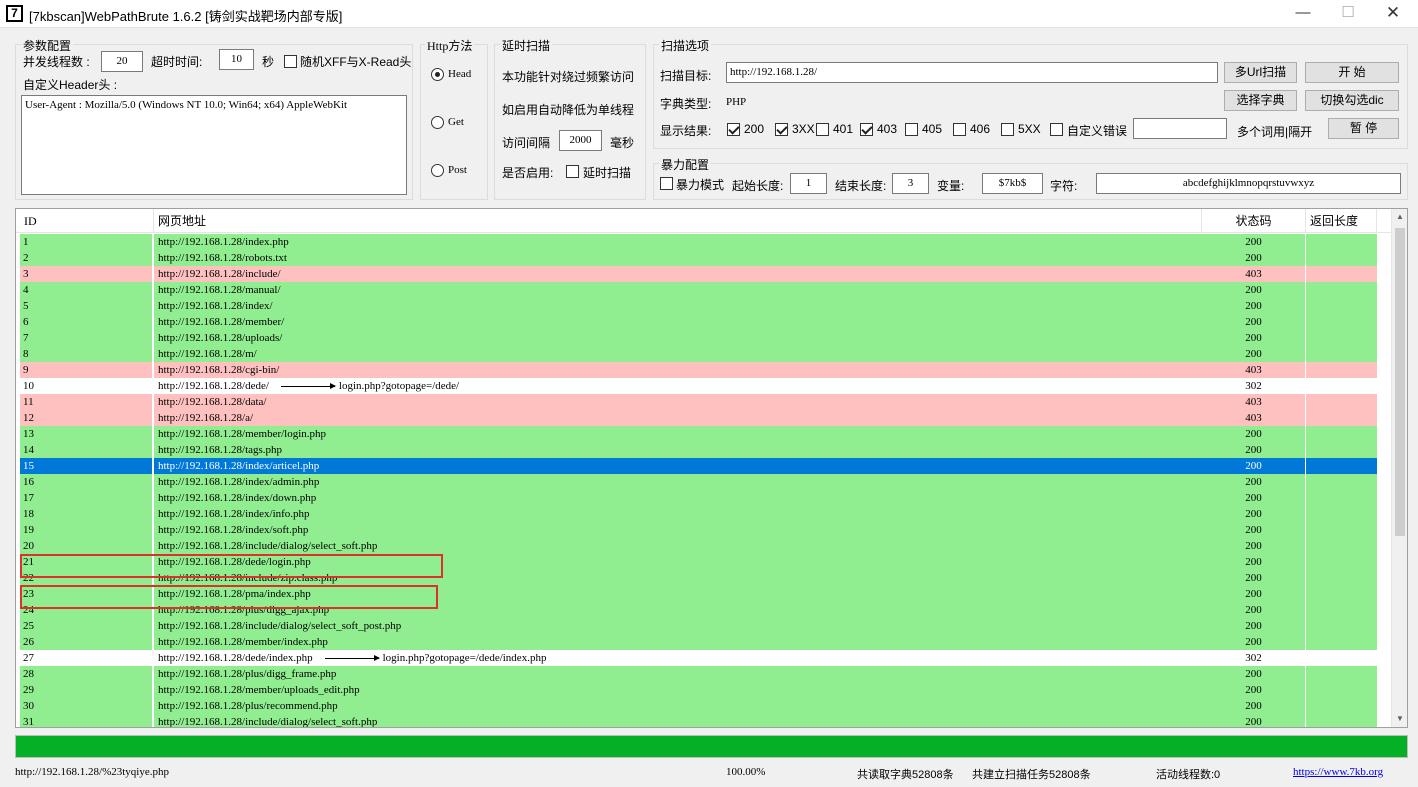 The width and height of the screenshot is (1418, 787). I want to click on cell-url: http://192.168.1.28/plus/digg_ajax.php, so click(678, 610).